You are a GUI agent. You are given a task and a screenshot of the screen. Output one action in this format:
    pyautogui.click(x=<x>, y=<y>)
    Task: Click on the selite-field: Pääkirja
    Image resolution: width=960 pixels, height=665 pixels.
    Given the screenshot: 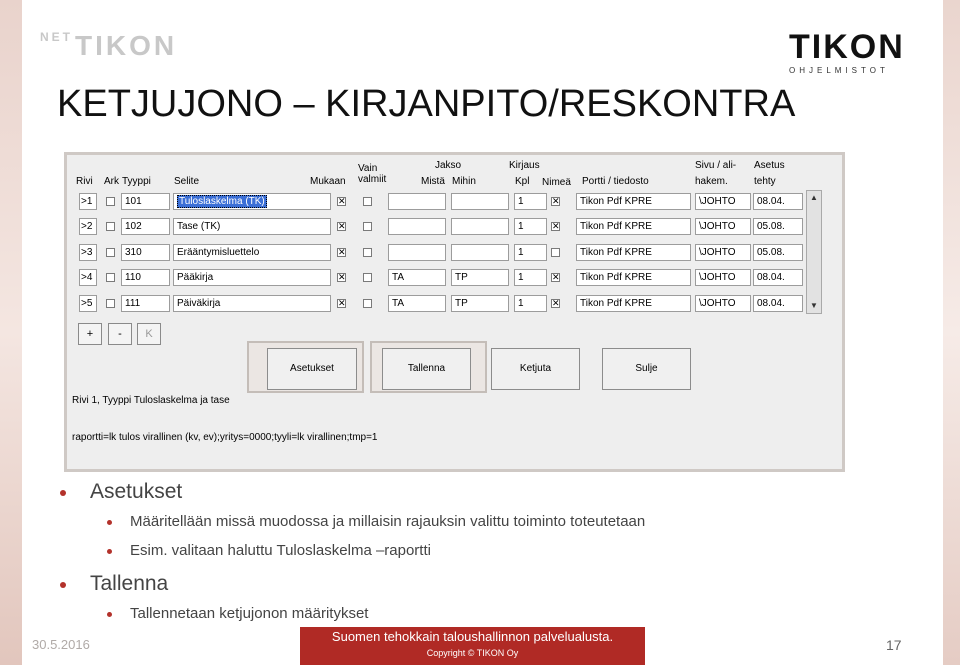 What is the action you would take?
    pyautogui.click(x=252, y=277)
    